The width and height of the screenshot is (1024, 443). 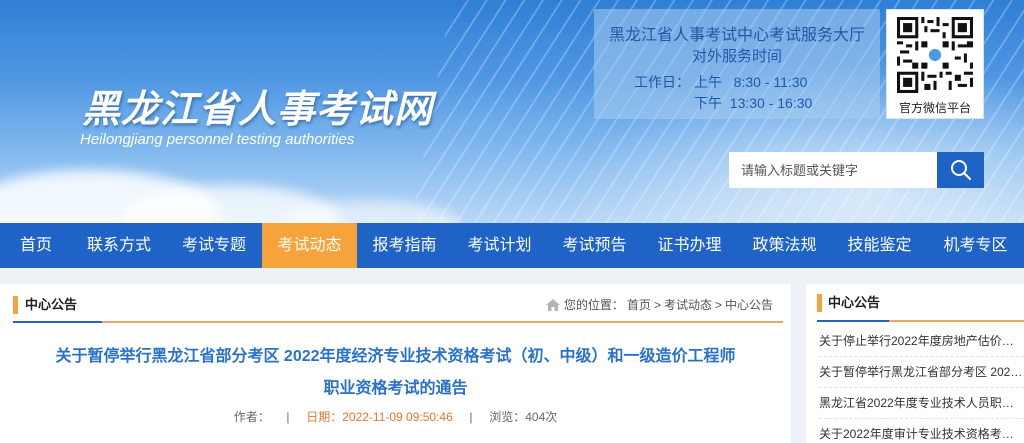 I want to click on wechat-qr-code: 官方微信平台, so click(x=935, y=64).